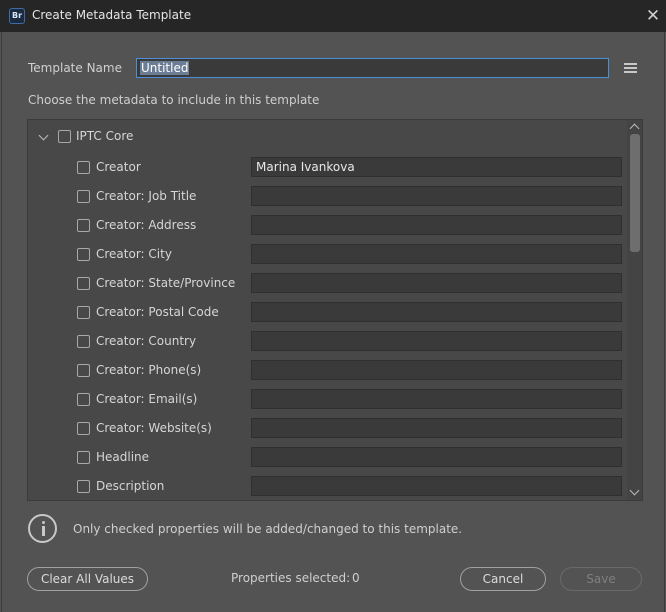 Image resolution: width=666 pixels, height=612 pixels. What do you see at coordinates (123, 457) in the screenshot?
I see `property-label: Headline` at bounding box center [123, 457].